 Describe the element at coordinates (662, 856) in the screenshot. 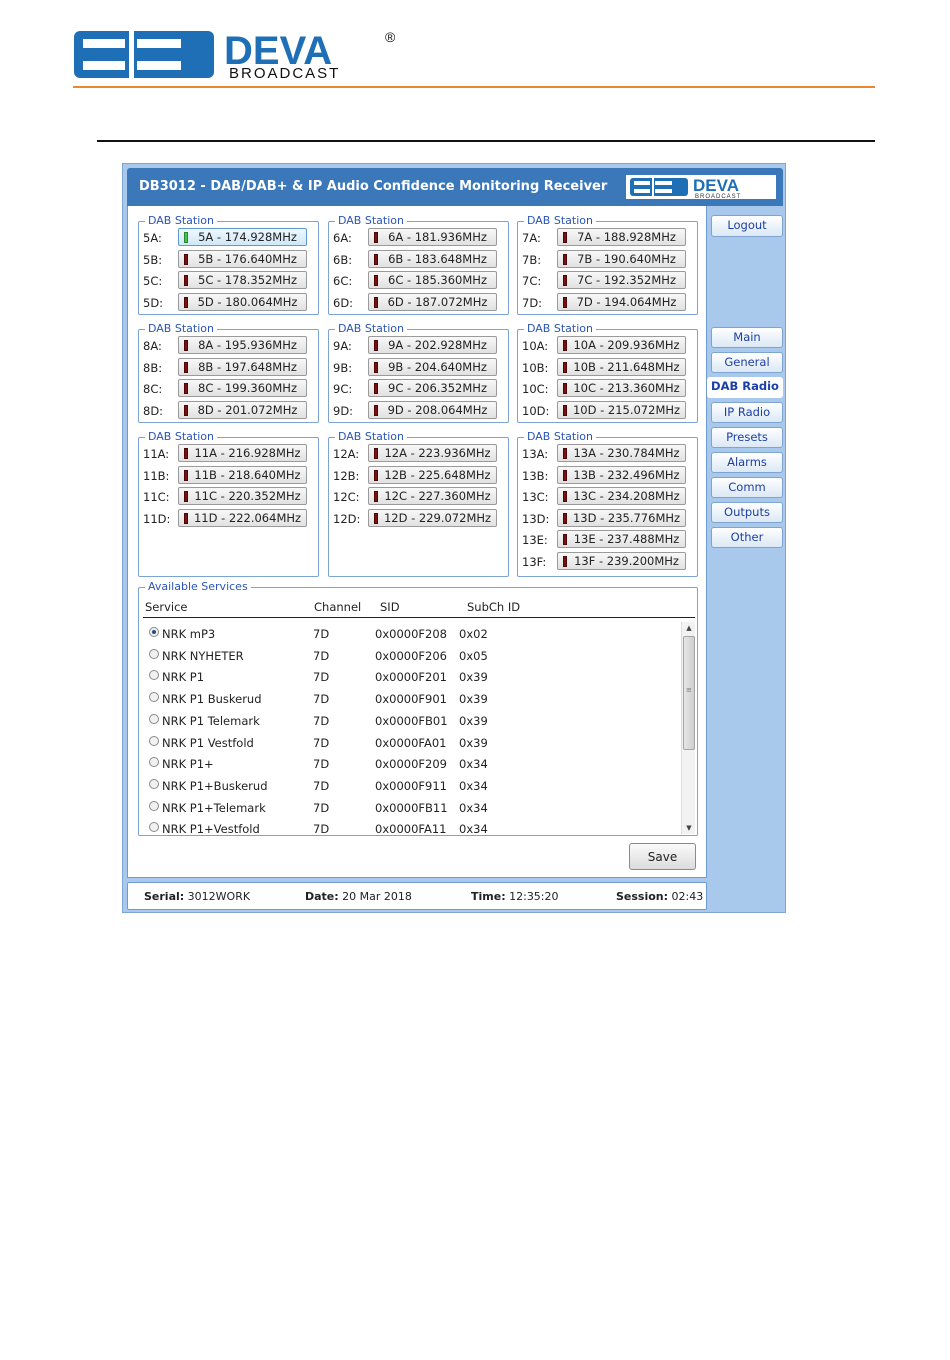

I see `save-button: Save` at that location.